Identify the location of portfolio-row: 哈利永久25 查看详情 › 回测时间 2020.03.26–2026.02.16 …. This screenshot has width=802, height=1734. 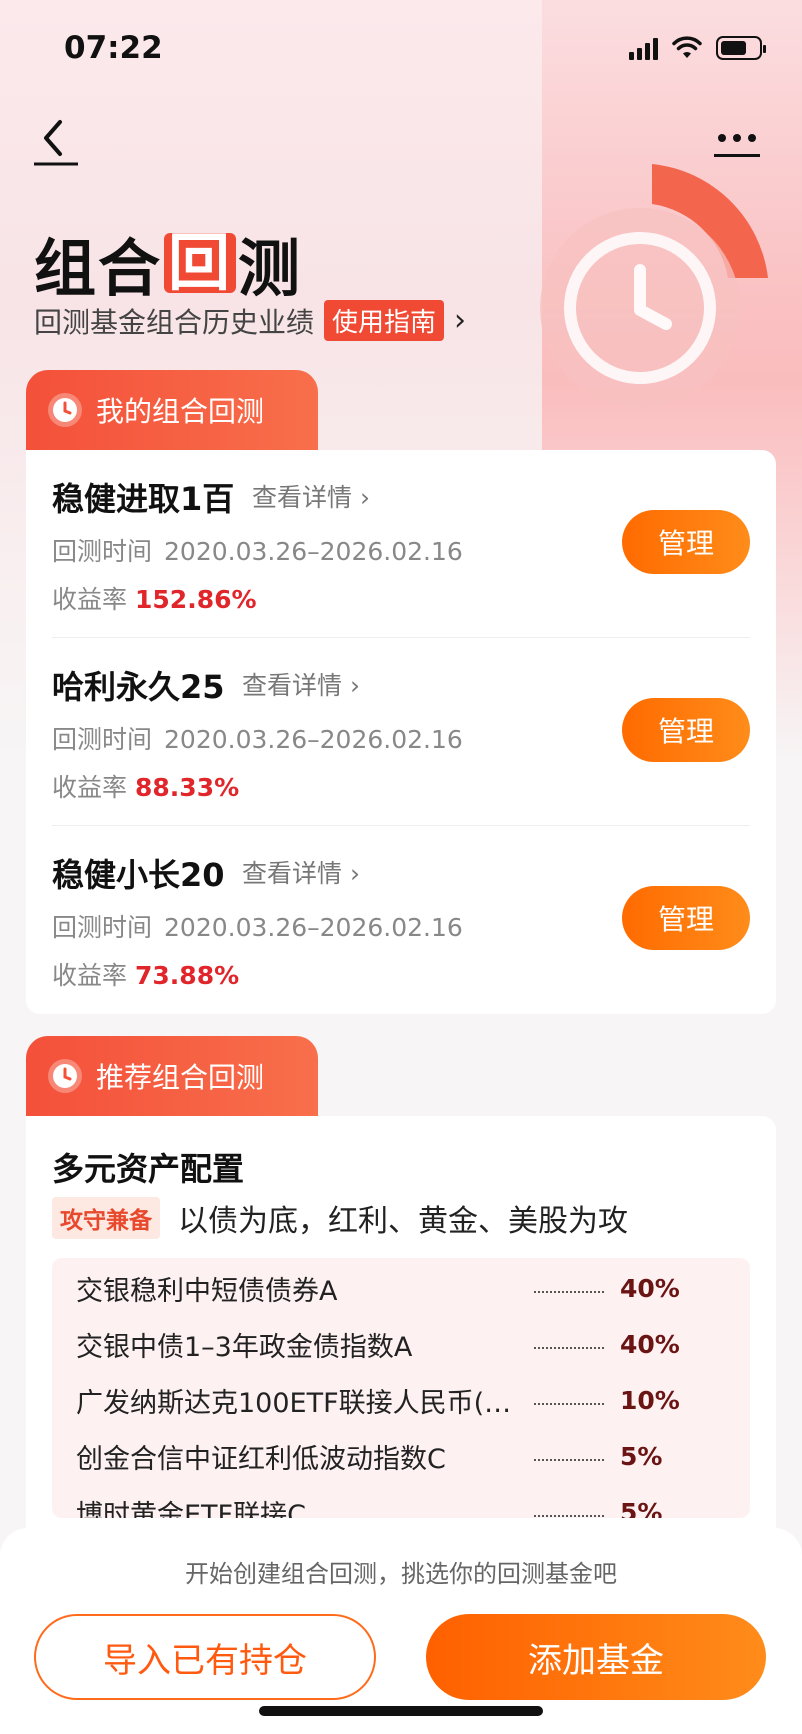
(401, 732).